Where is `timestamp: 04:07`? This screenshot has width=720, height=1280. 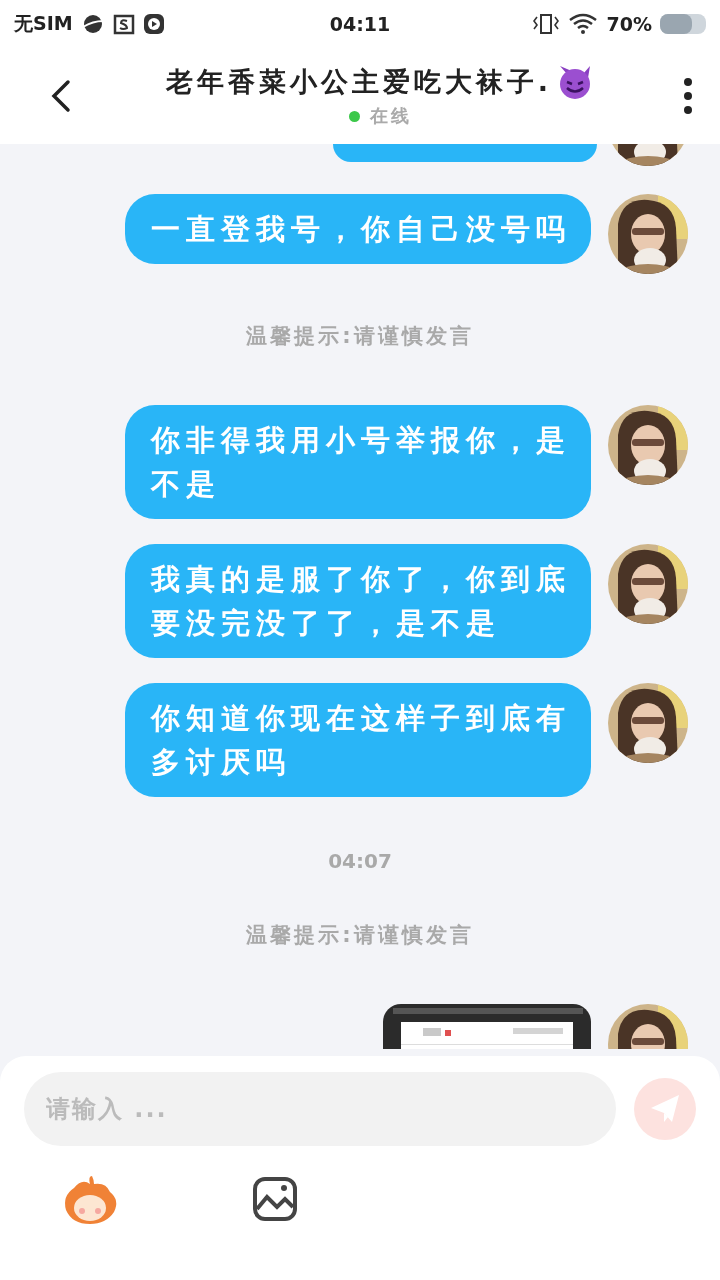
timestamp: 04:07 is located at coordinates (360, 861).